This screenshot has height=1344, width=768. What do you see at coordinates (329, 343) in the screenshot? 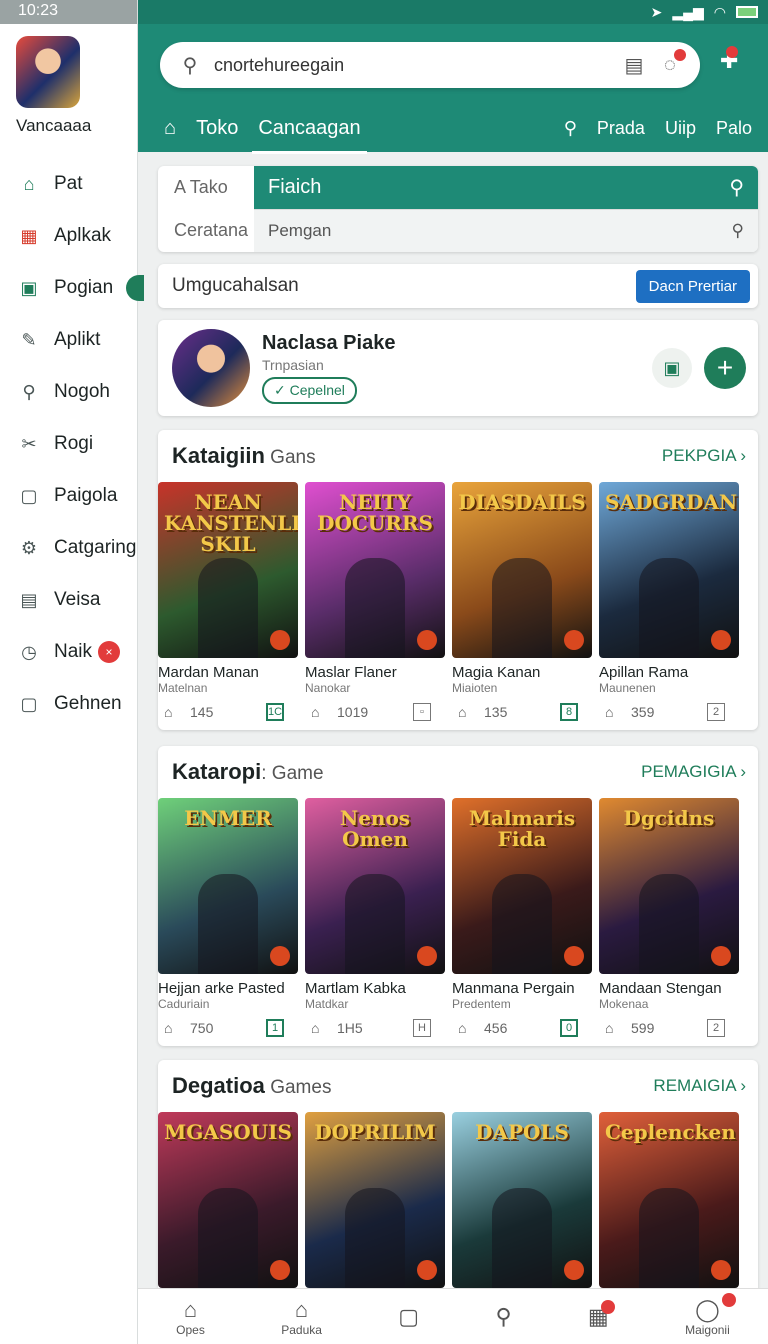
I see `profile-name: Naclasa Piake` at bounding box center [329, 343].